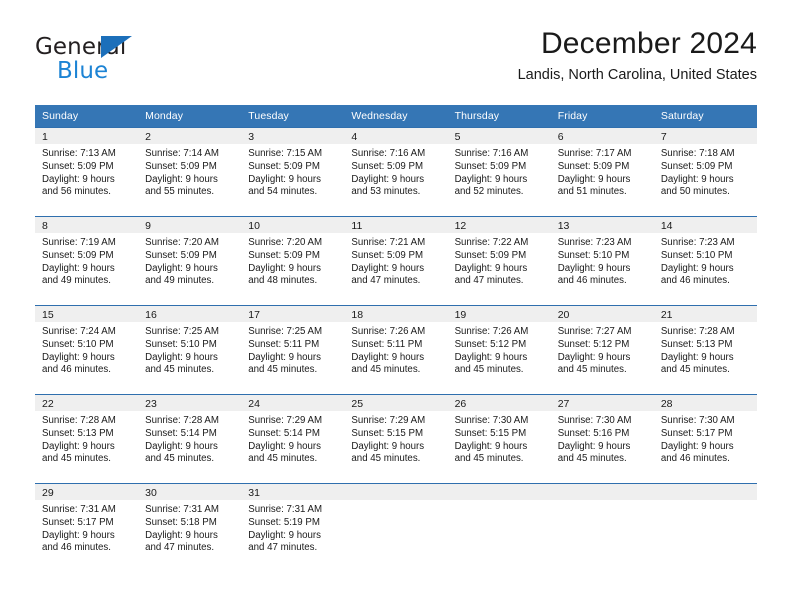 The height and width of the screenshot is (612, 792). I want to click on day-number: 3, so click(293, 136).